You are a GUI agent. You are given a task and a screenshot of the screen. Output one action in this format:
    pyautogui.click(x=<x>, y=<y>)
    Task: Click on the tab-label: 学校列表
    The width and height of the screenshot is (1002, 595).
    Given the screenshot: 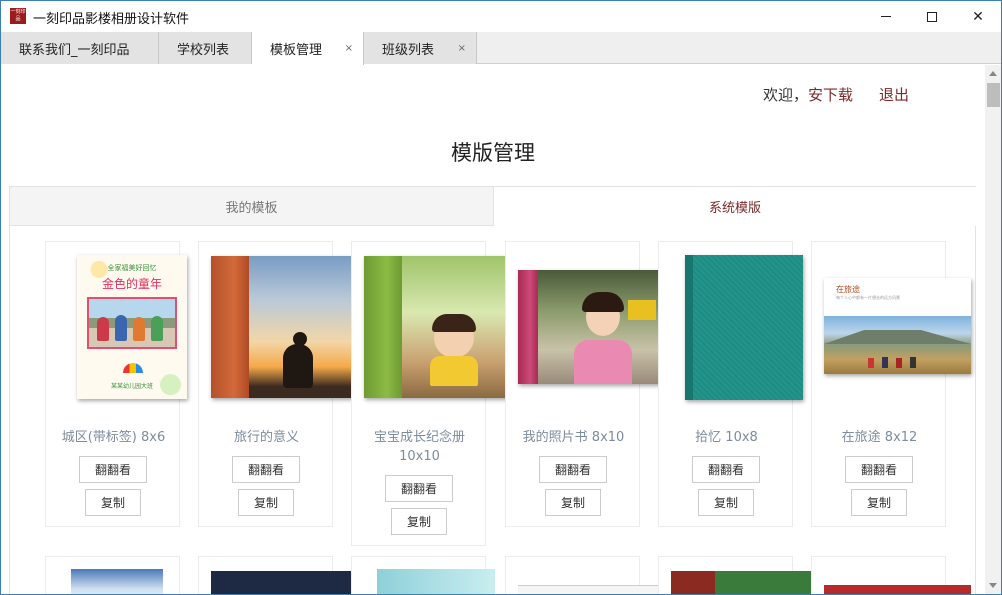 What is the action you would take?
    pyautogui.click(x=203, y=50)
    